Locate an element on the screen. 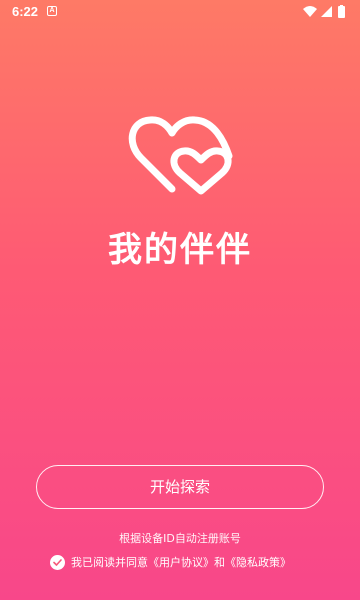  agreement-row: 我已阅读并同意 《用户协议》 和 《隐私政策》 is located at coordinates (170, 562).